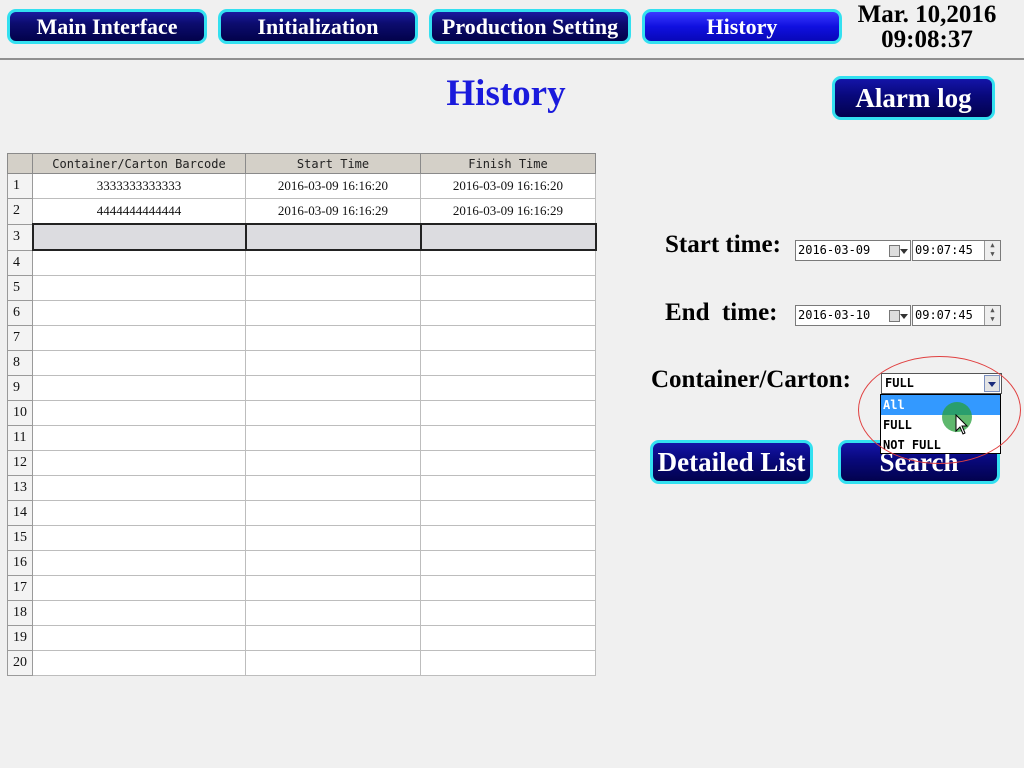  Describe the element at coordinates (20, 186) in the screenshot. I see `row-number: 1` at that location.